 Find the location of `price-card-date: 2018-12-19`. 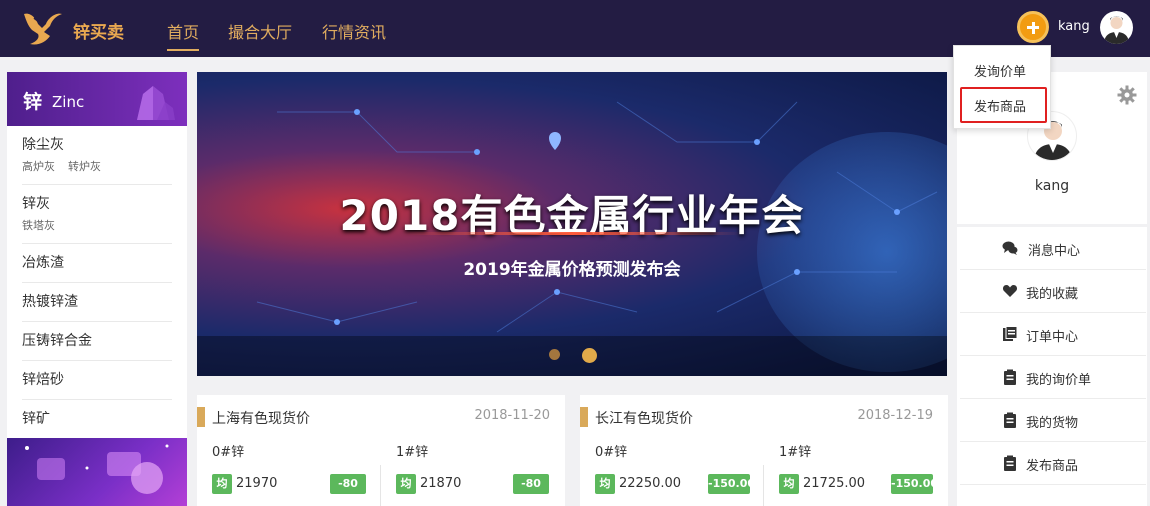

price-card-date: 2018-12-19 is located at coordinates (895, 415).